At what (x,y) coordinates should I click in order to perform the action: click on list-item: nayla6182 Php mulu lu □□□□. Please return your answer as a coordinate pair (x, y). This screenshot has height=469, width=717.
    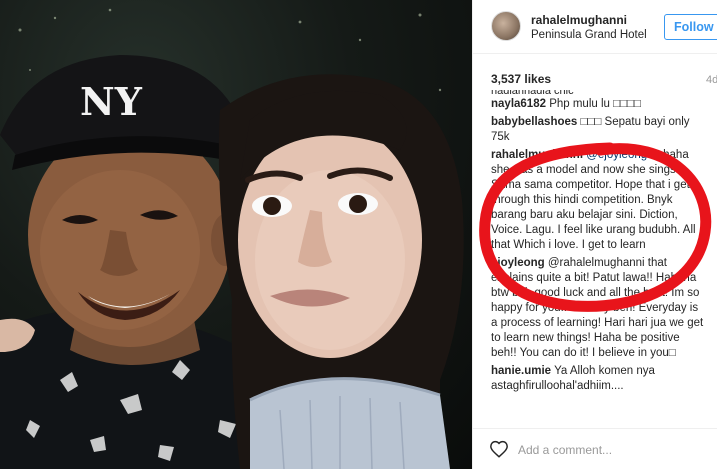
    Looking at the image, I should click on (598, 104).